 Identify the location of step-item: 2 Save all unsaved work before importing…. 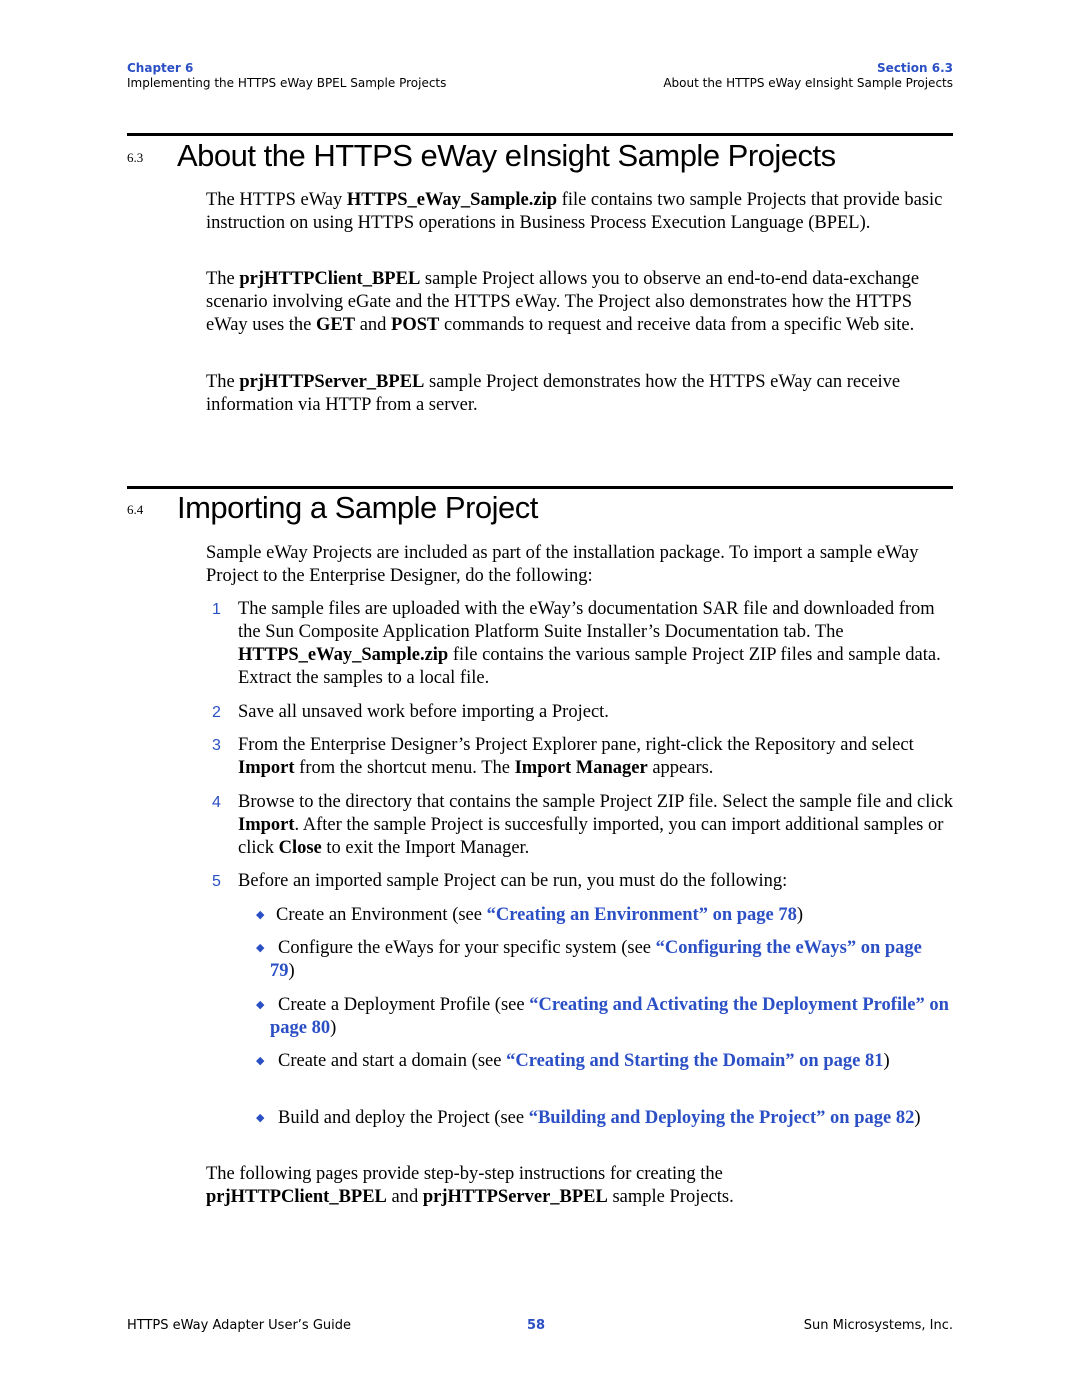
(410, 712).